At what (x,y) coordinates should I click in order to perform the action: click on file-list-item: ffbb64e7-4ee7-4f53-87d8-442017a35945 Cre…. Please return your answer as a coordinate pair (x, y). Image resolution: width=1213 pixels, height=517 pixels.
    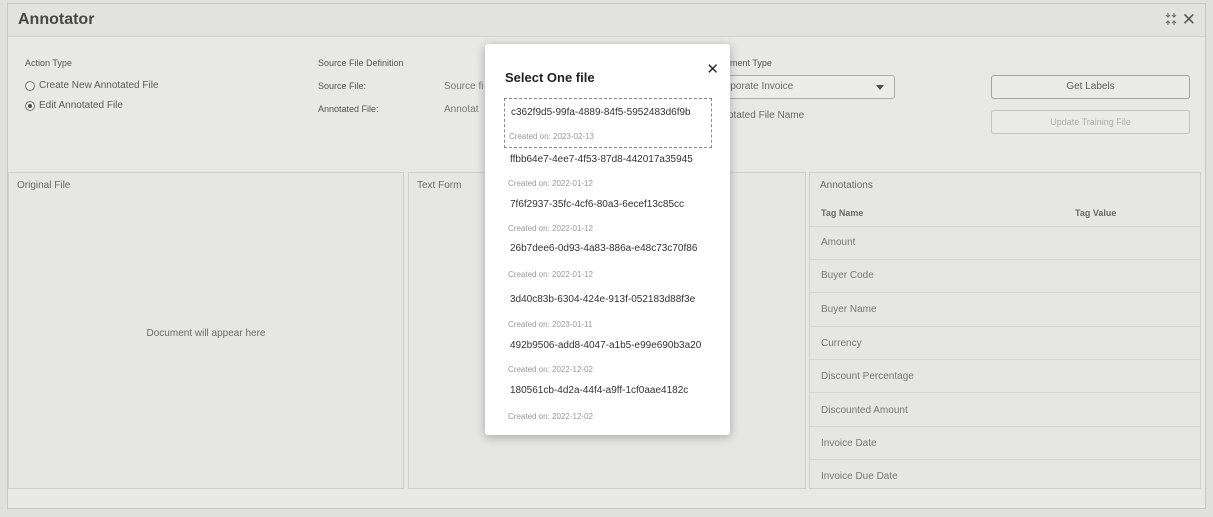
    Looking at the image, I should click on (608, 170).